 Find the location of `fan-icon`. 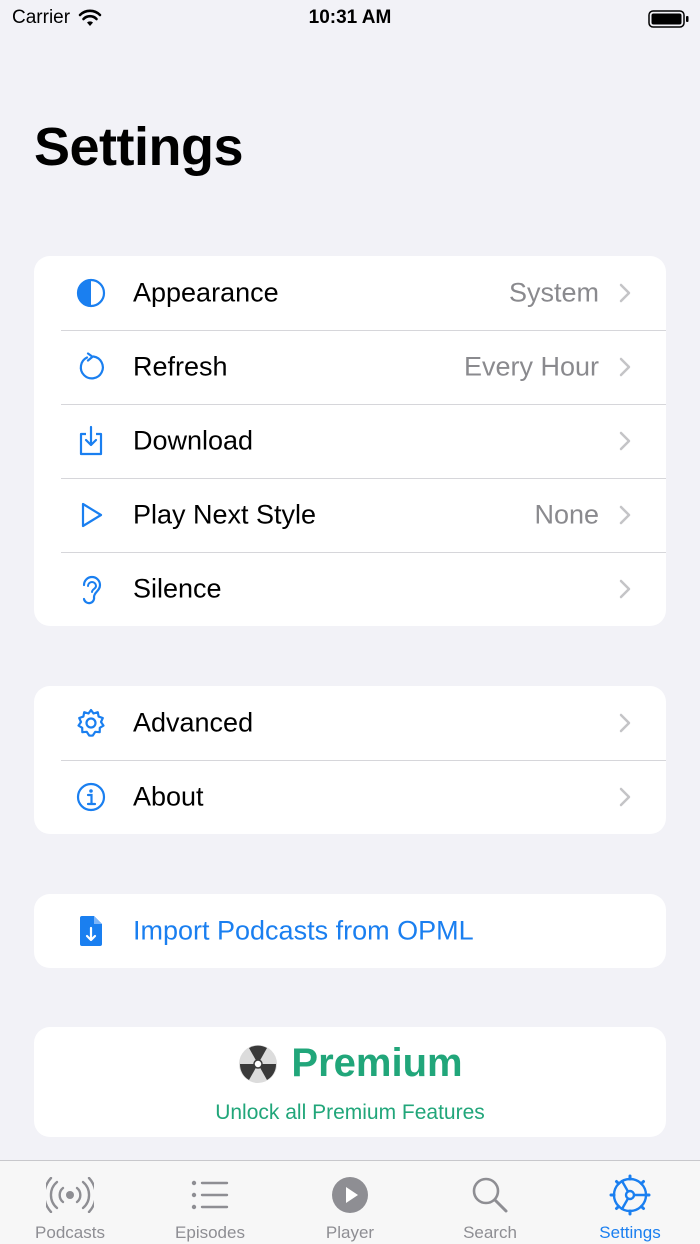

fan-icon is located at coordinates (258, 1063).